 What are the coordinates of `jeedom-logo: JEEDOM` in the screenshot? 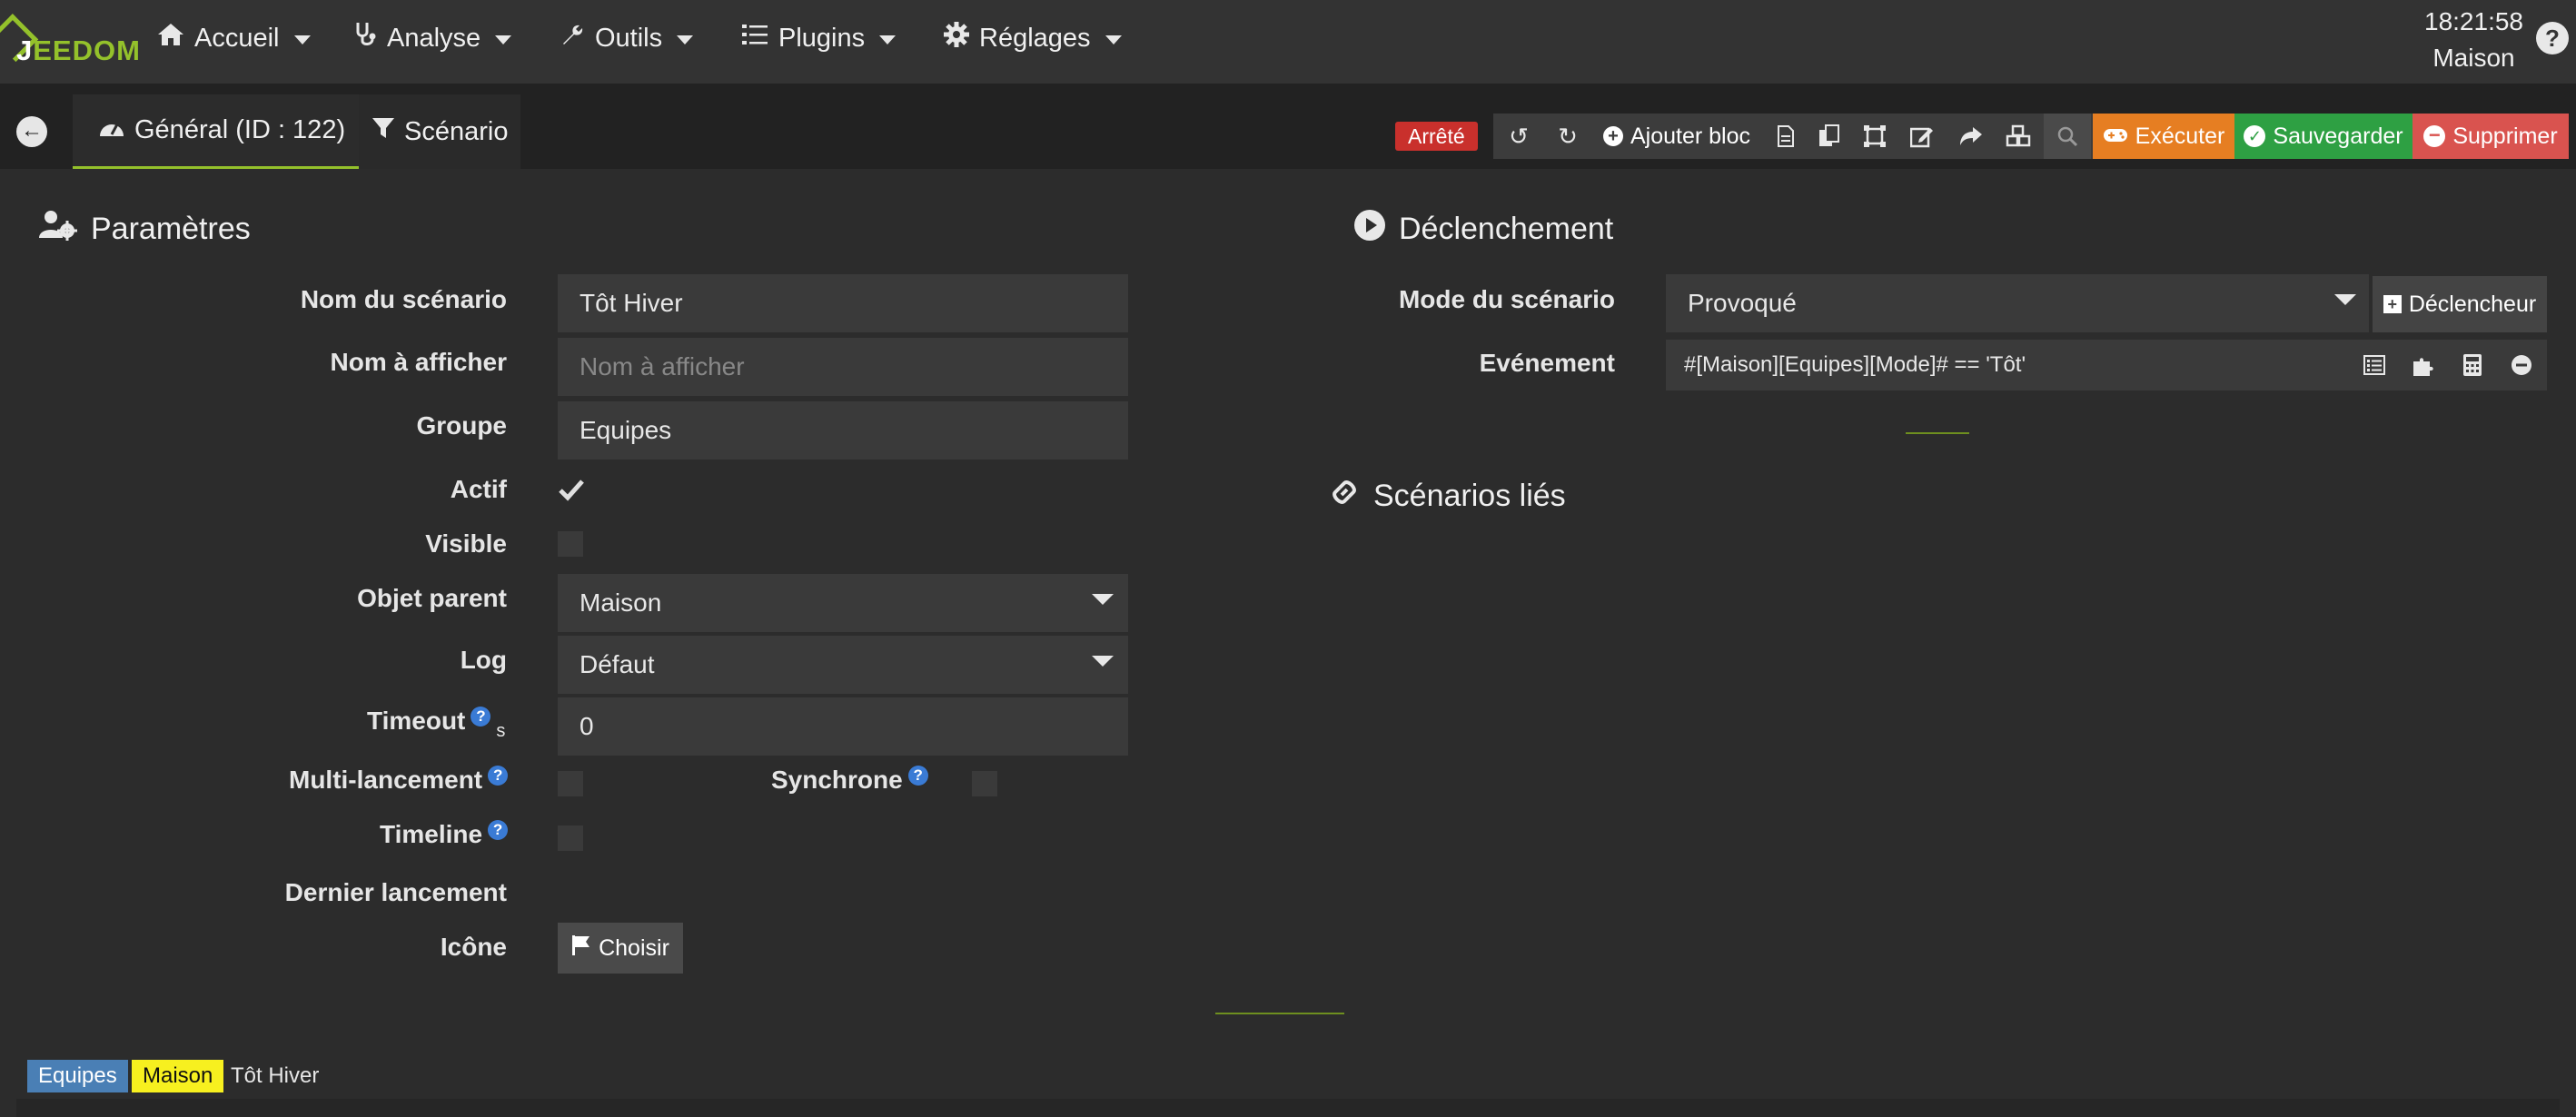 It's located at (70, 41).